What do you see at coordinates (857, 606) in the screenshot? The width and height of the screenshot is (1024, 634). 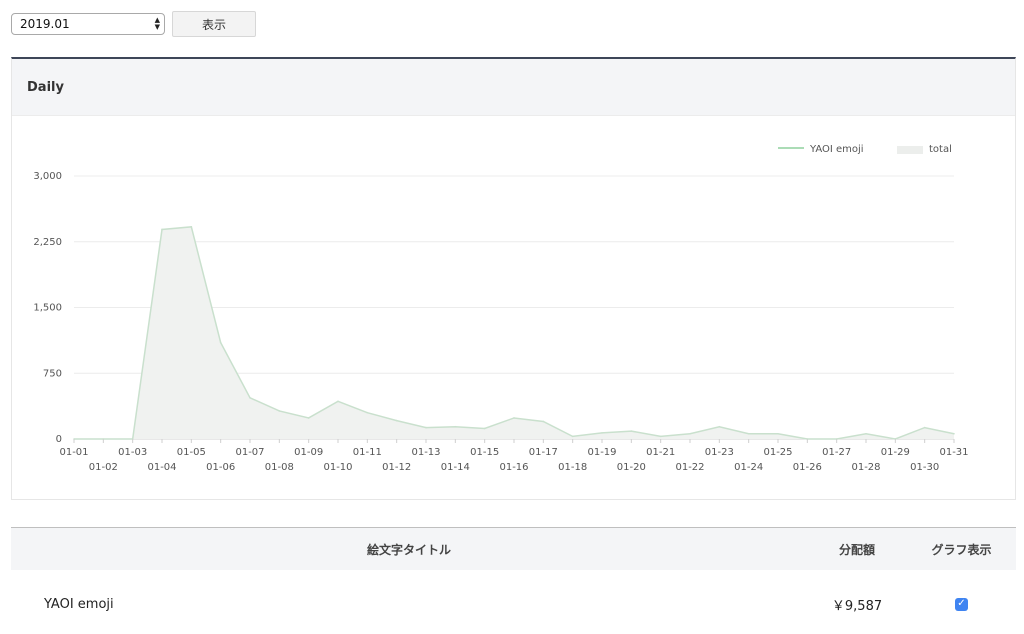 I see `row-amount: ￥9,587` at bounding box center [857, 606].